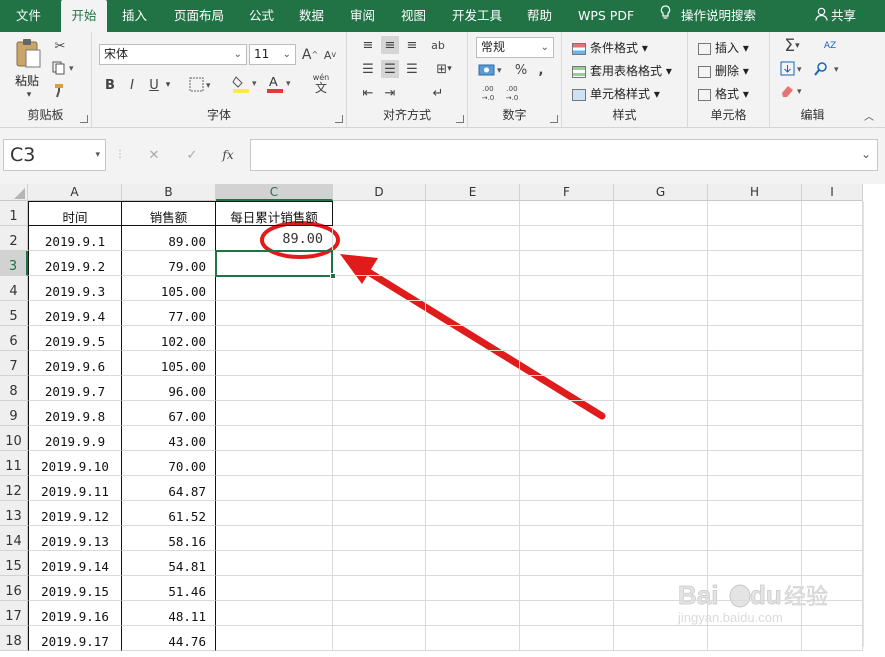 The image size is (885, 657). I want to click on table-cell: 2019.9.9, so click(75, 438).